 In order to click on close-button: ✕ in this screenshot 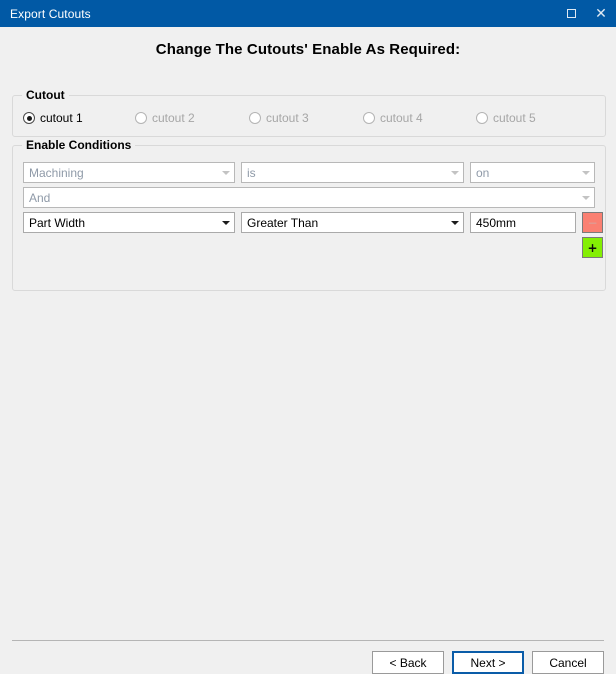, I will do `click(601, 13)`.